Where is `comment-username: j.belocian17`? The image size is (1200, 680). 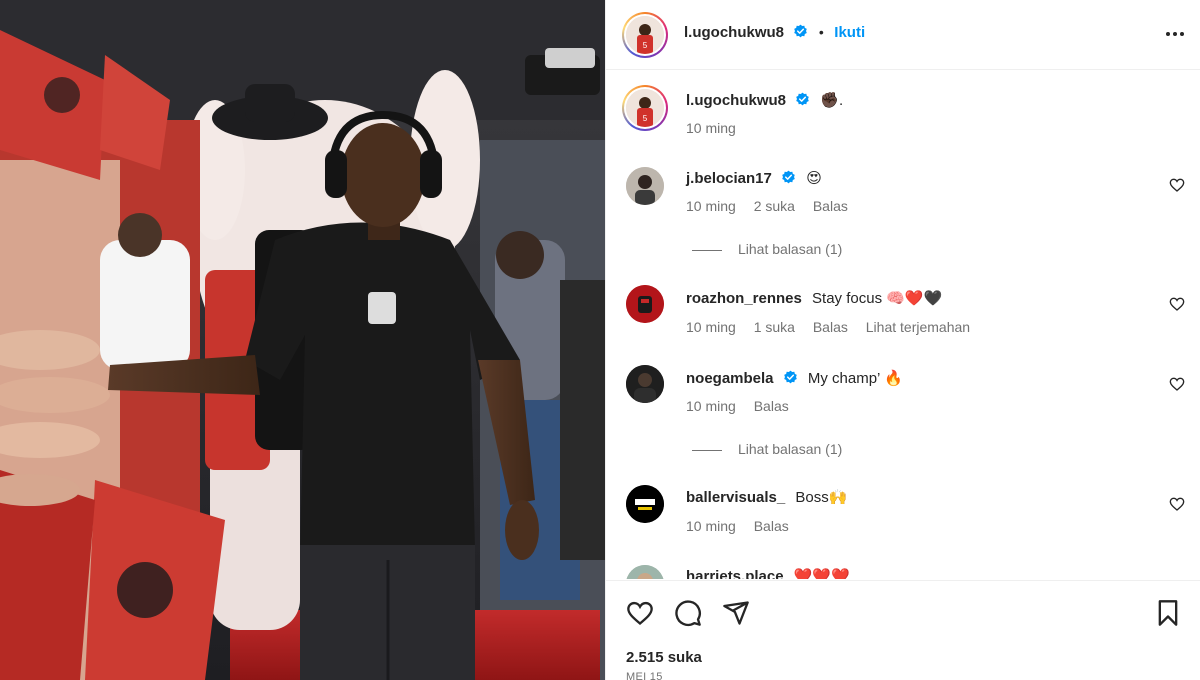 comment-username: j.belocian17 is located at coordinates (729, 178).